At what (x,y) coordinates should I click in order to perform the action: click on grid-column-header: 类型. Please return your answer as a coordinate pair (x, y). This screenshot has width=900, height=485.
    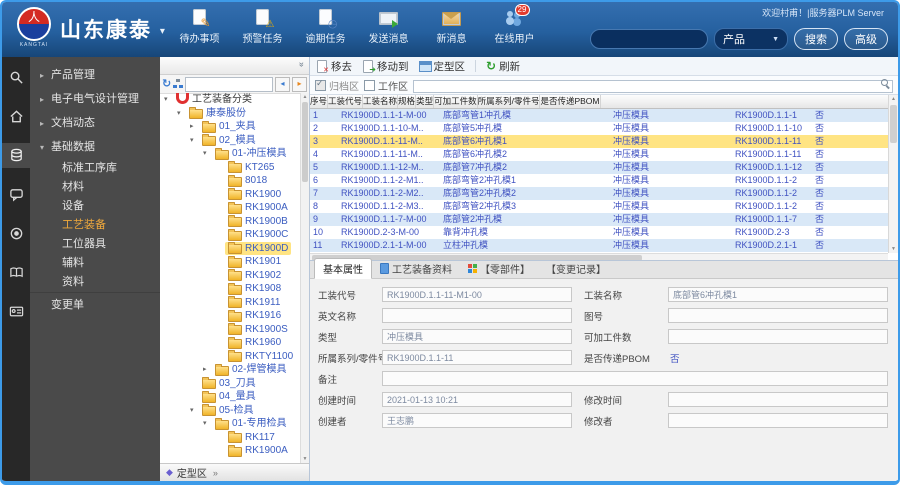
    Looking at the image, I should click on (425, 101).